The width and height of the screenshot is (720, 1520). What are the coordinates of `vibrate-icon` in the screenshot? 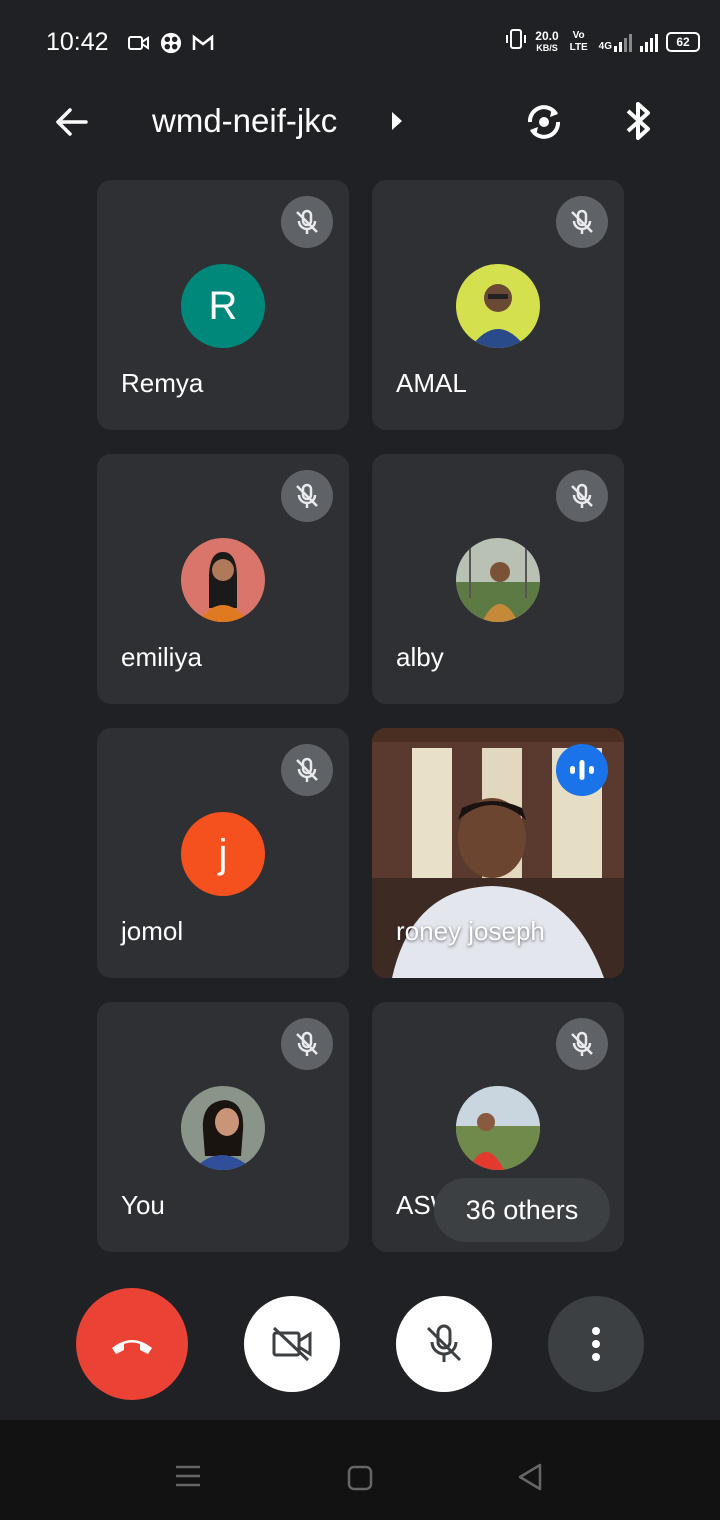 It's located at (516, 41).